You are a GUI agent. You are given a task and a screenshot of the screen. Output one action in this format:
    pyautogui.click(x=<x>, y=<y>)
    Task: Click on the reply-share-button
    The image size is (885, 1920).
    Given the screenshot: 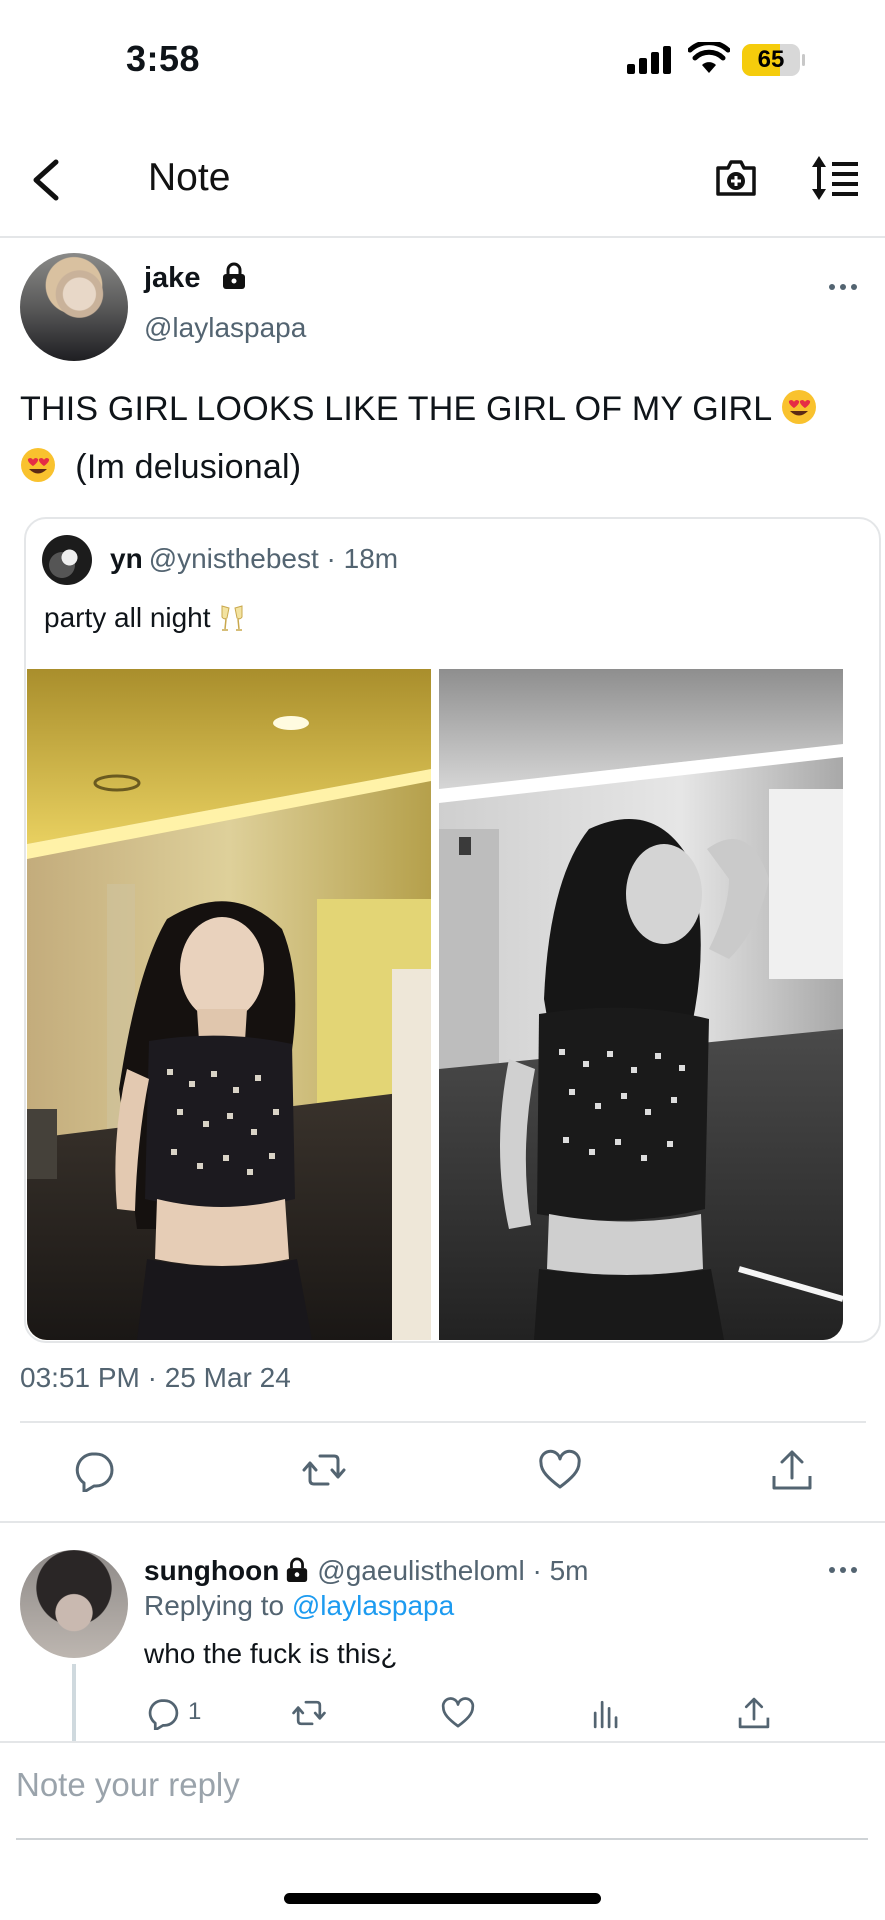 What is the action you would take?
    pyautogui.click(x=754, y=1713)
    